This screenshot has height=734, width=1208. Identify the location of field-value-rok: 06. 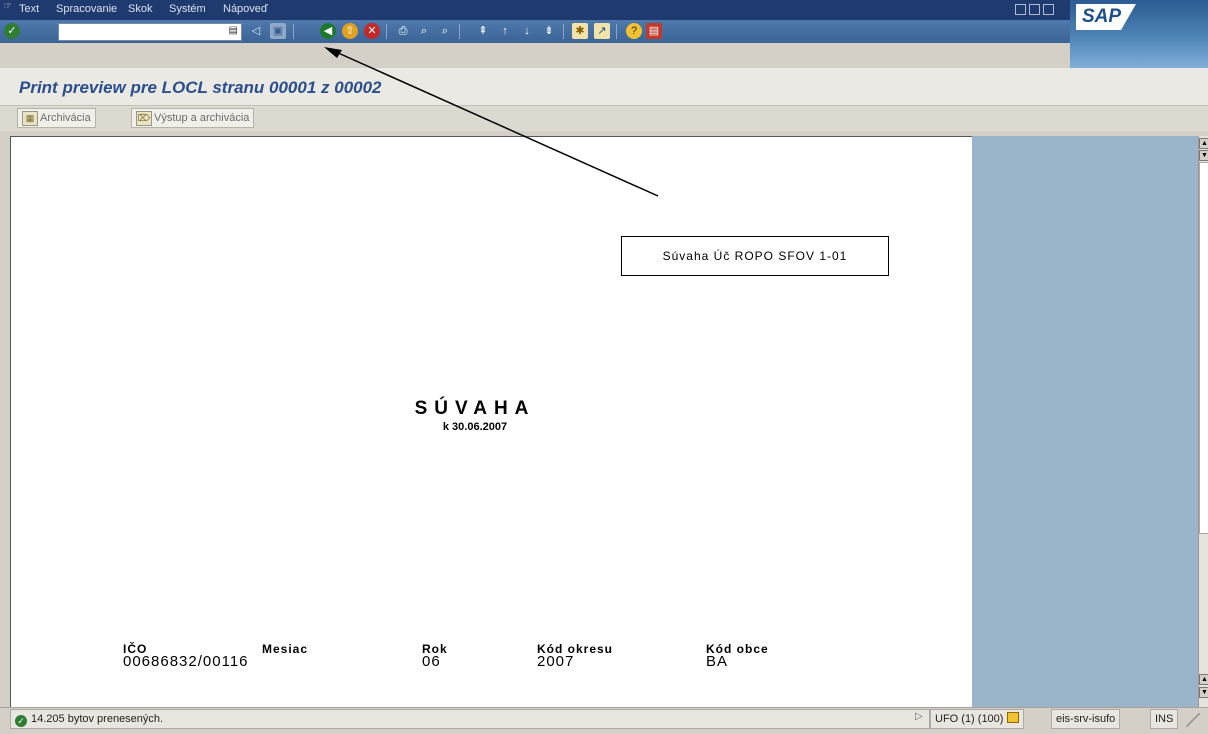
(431, 661).